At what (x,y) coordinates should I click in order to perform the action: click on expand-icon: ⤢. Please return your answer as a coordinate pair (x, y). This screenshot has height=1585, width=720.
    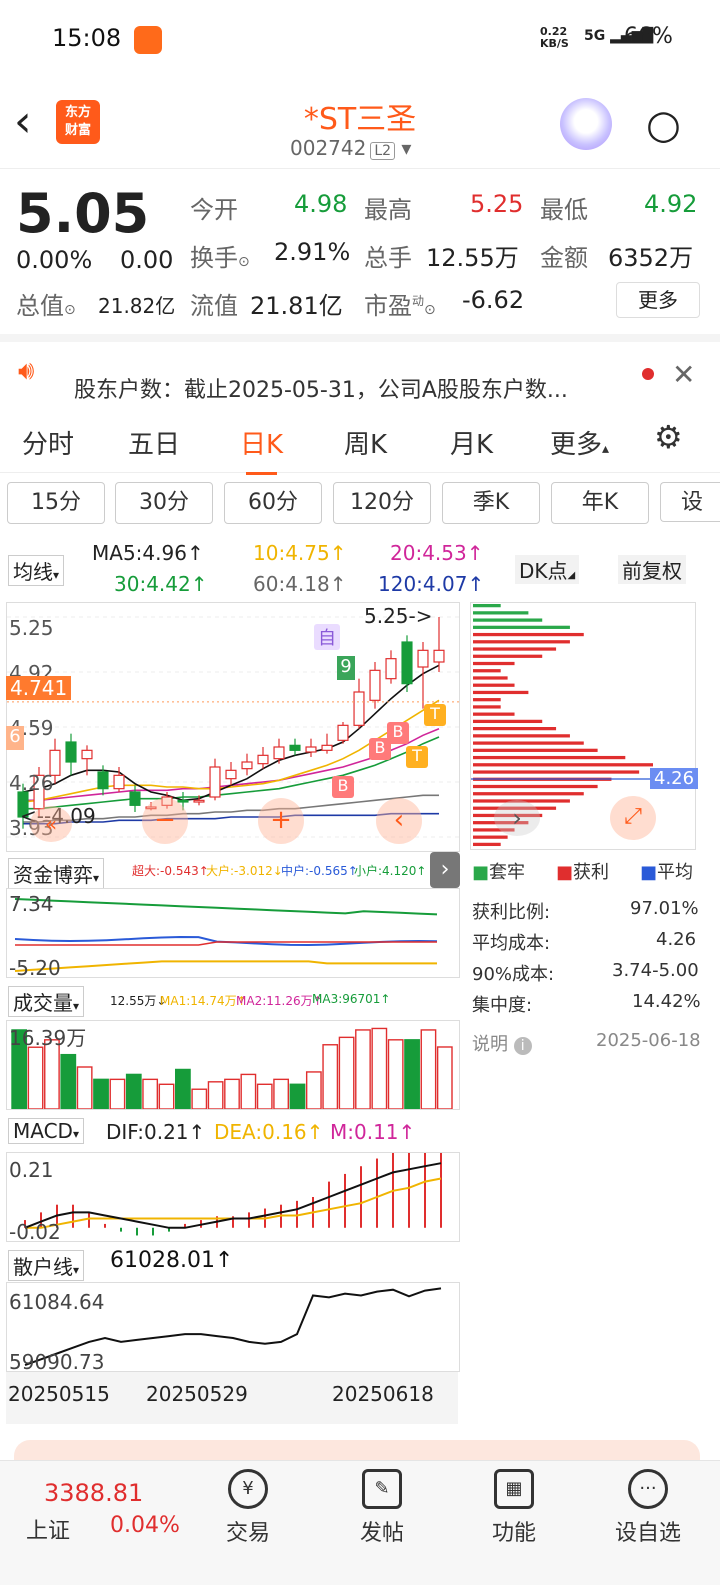
    Looking at the image, I should click on (633, 818).